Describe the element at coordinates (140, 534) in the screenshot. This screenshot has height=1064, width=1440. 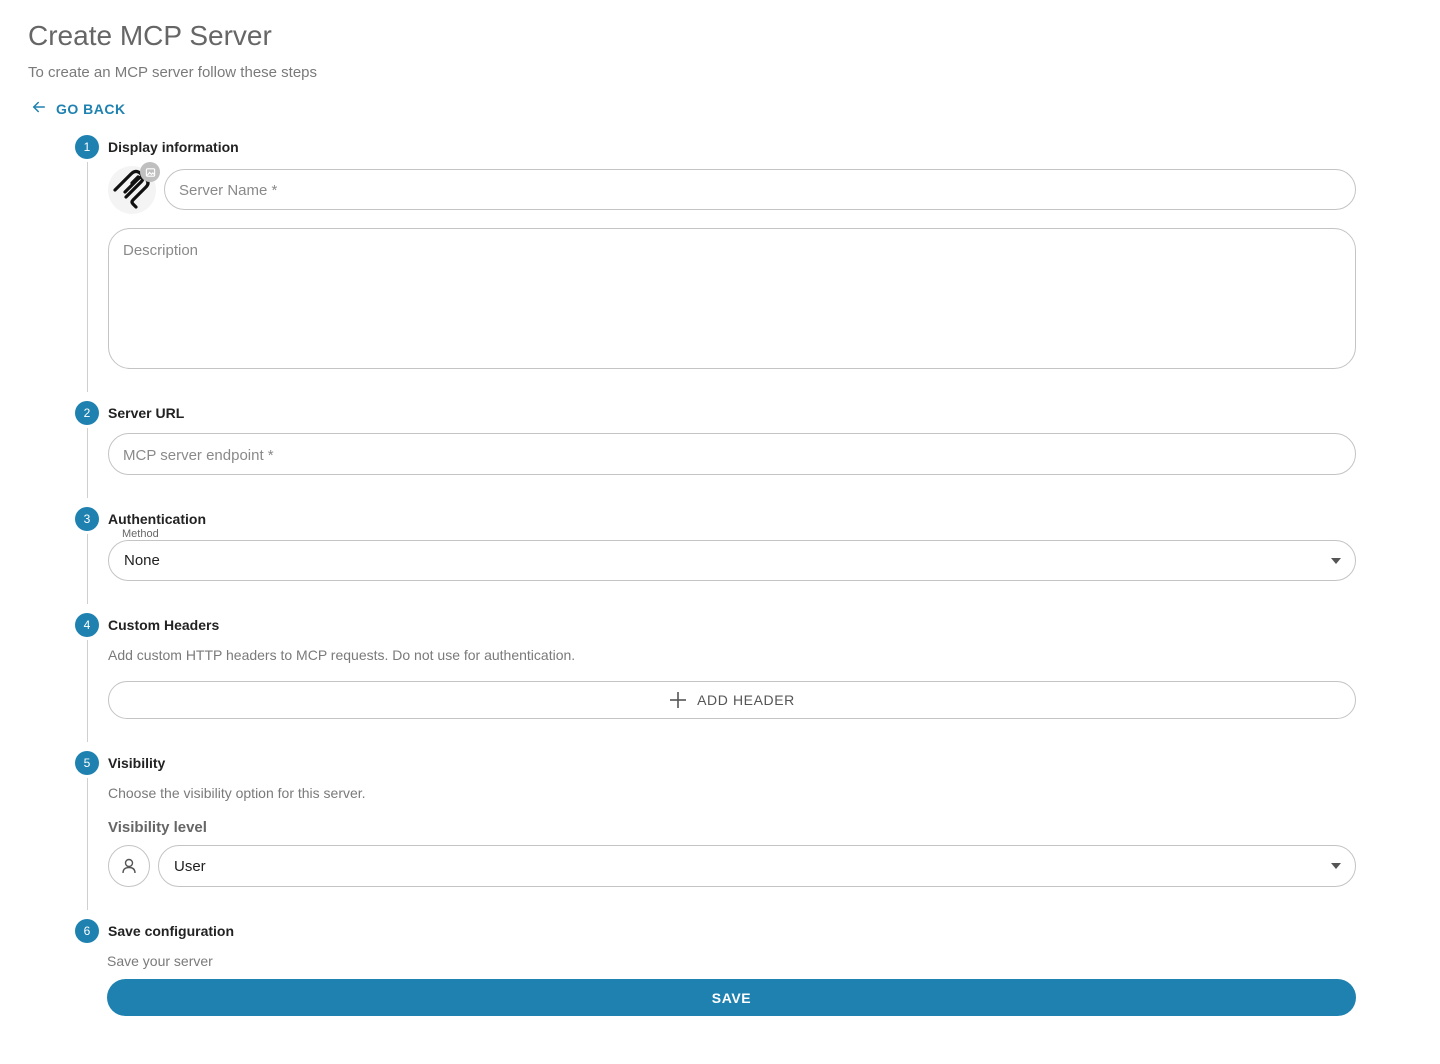
I see `auth-method-label: Method` at that location.